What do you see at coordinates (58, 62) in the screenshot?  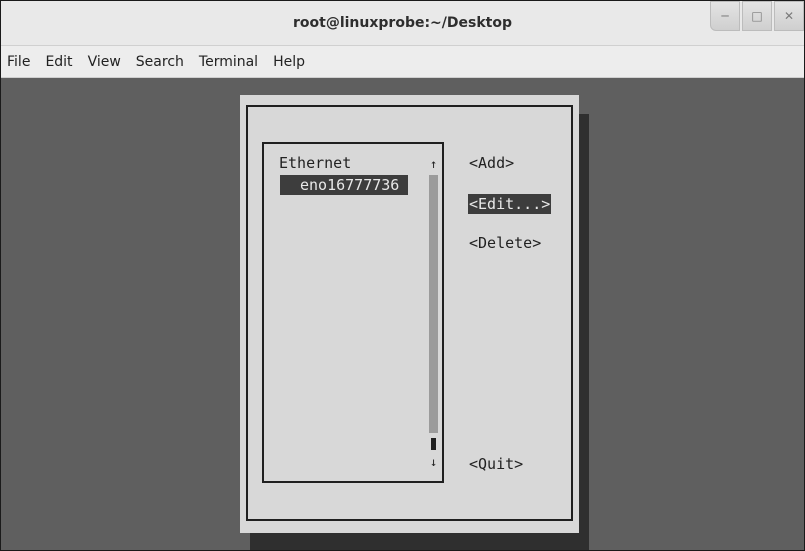 I see `menu-edit: Edit` at bounding box center [58, 62].